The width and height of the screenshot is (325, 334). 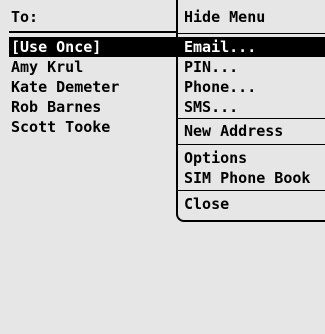 What do you see at coordinates (25, 17) in the screenshot?
I see `to-label: To:` at bounding box center [25, 17].